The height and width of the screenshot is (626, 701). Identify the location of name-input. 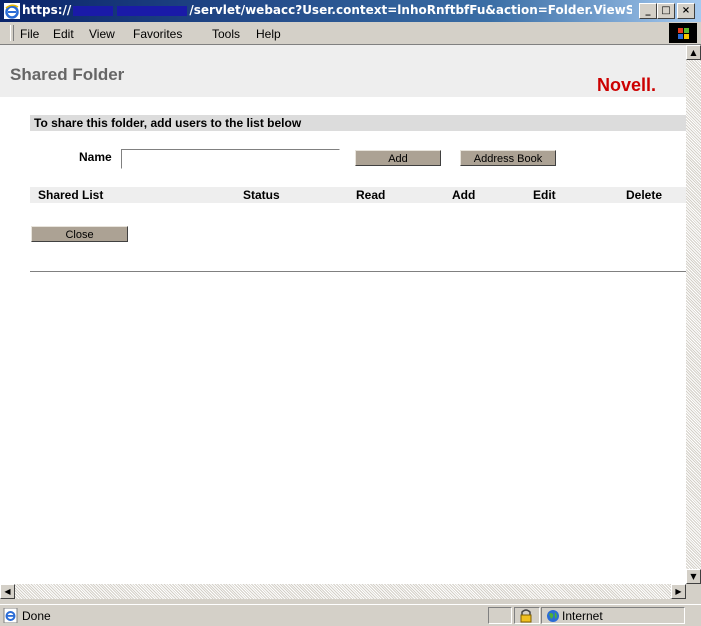
(230, 159).